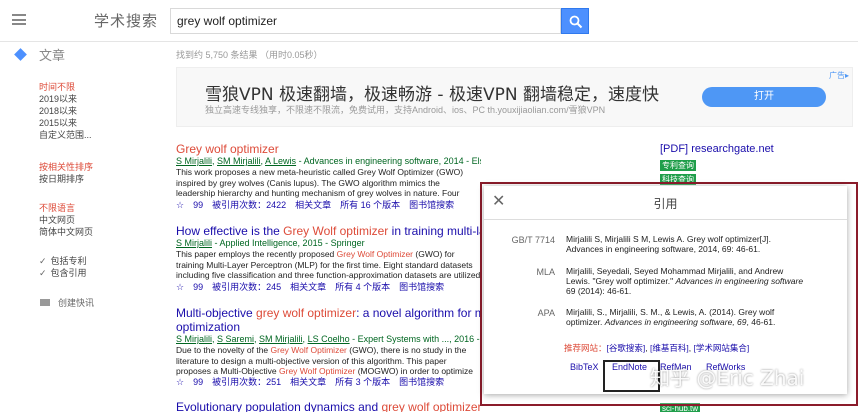 The width and height of the screenshot is (858, 412). What do you see at coordinates (68, 261) in the screenshot?
I see `include-patents-label: 包括专利` at bounding box center [68, 261].